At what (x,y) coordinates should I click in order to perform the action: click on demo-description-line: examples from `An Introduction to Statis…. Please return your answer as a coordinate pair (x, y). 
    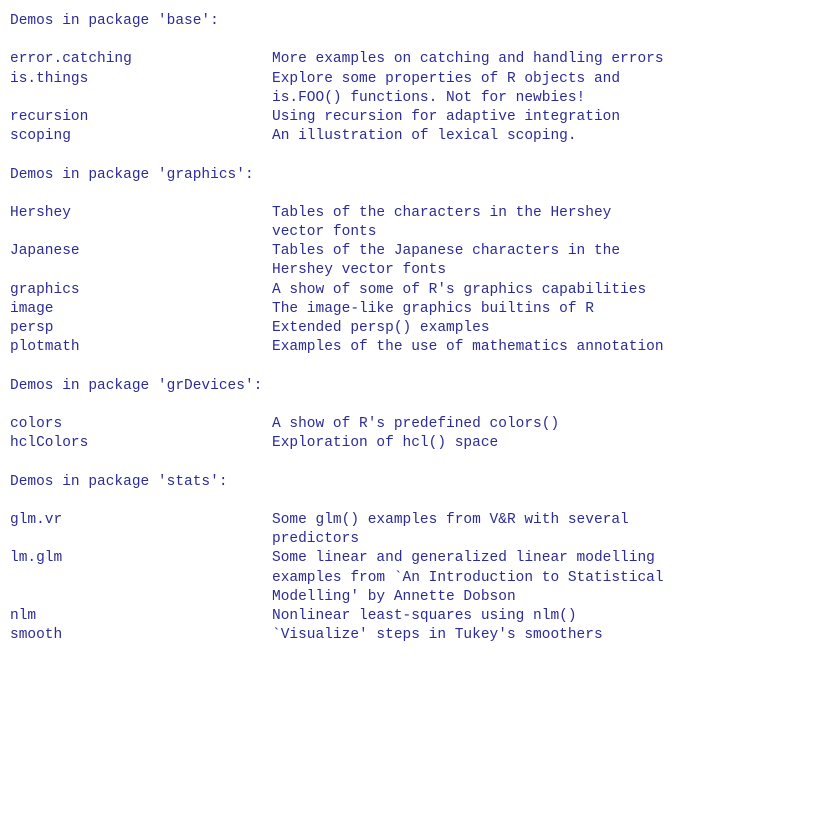
    Looking at the image, I should click on (468, 577).